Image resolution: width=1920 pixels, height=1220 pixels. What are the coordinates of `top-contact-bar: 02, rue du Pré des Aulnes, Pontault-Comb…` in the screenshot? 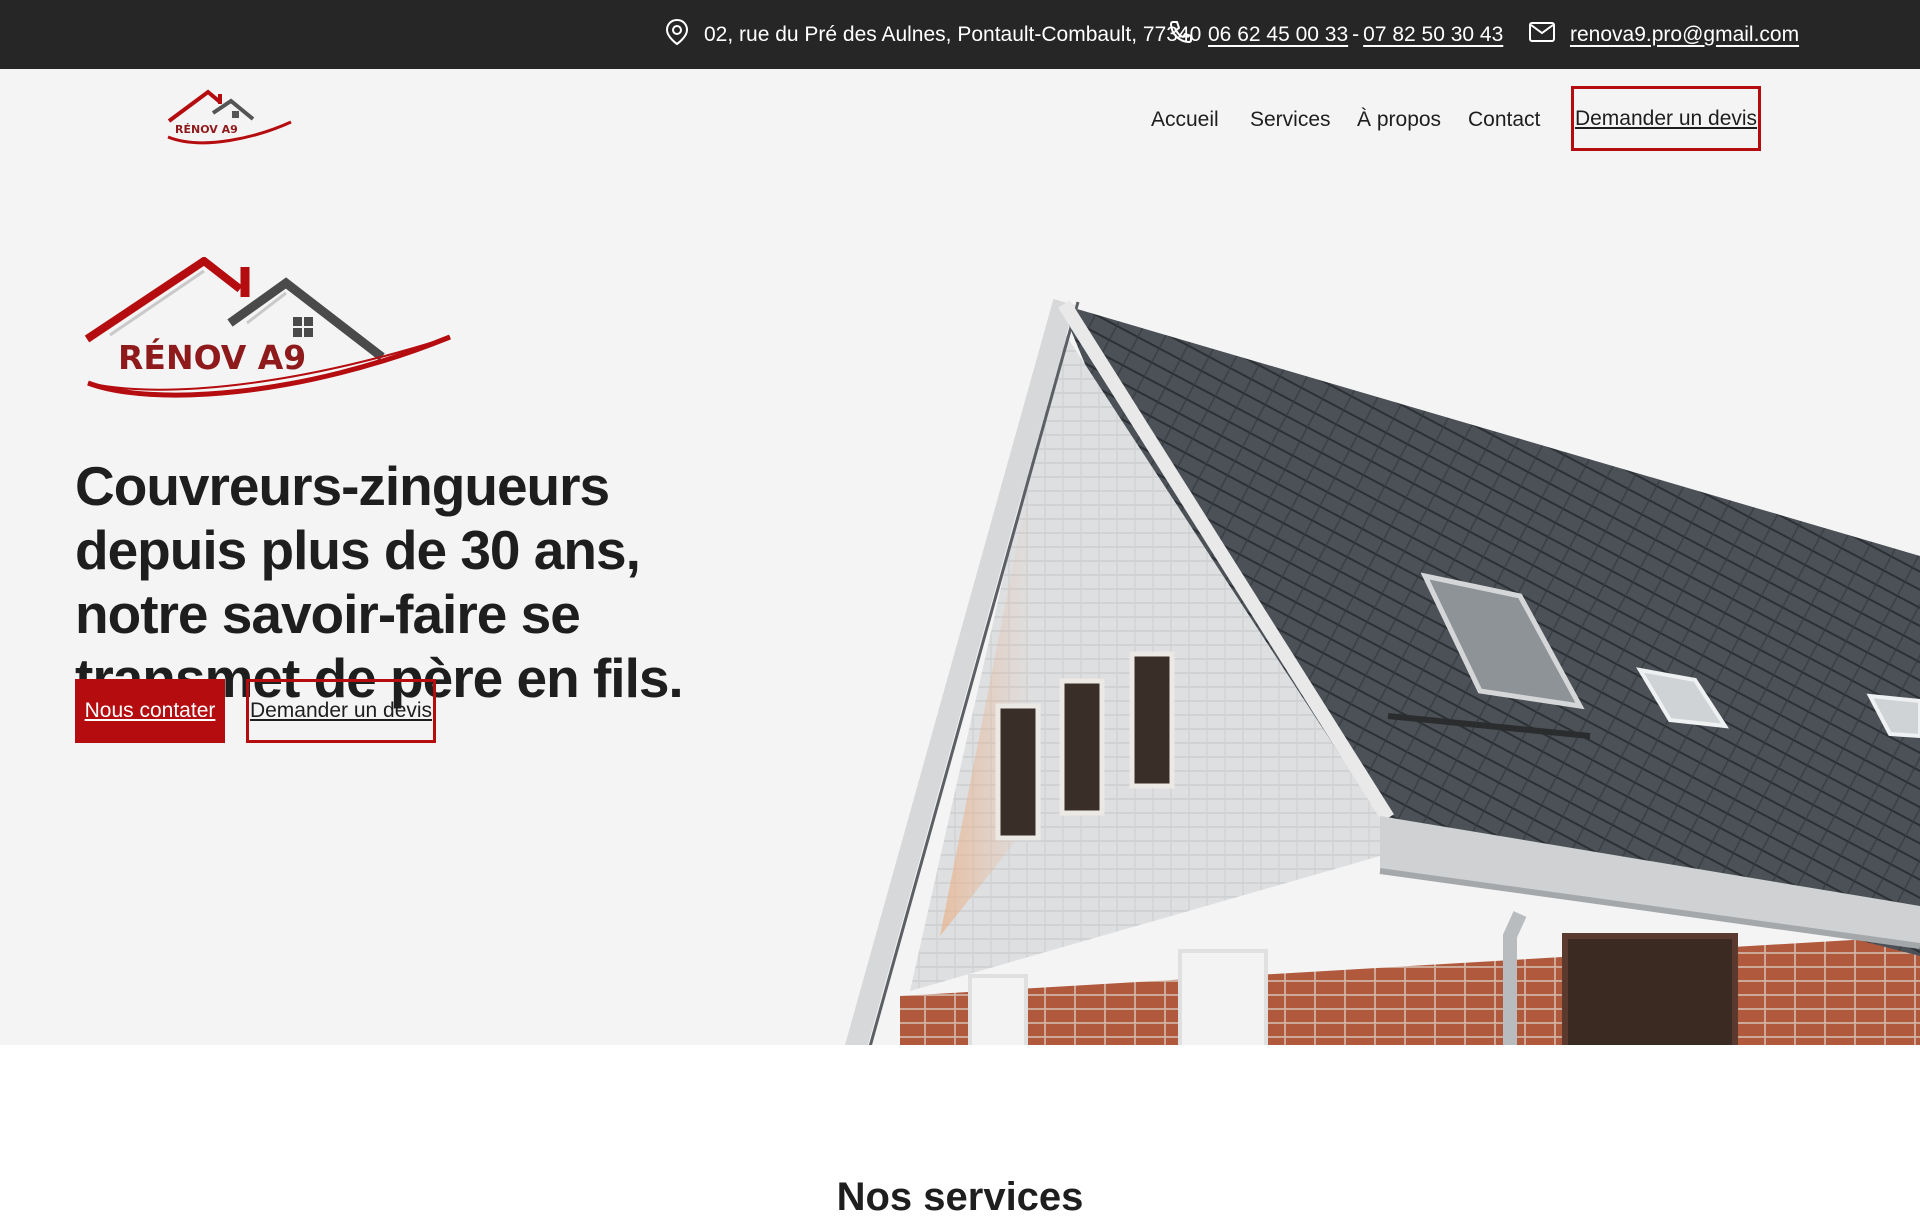 It's located at (960, 34).